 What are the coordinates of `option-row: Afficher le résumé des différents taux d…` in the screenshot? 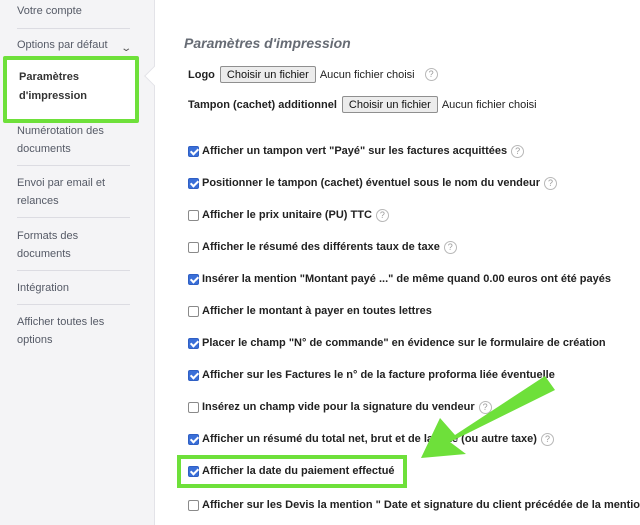 It's located at (322, 247).